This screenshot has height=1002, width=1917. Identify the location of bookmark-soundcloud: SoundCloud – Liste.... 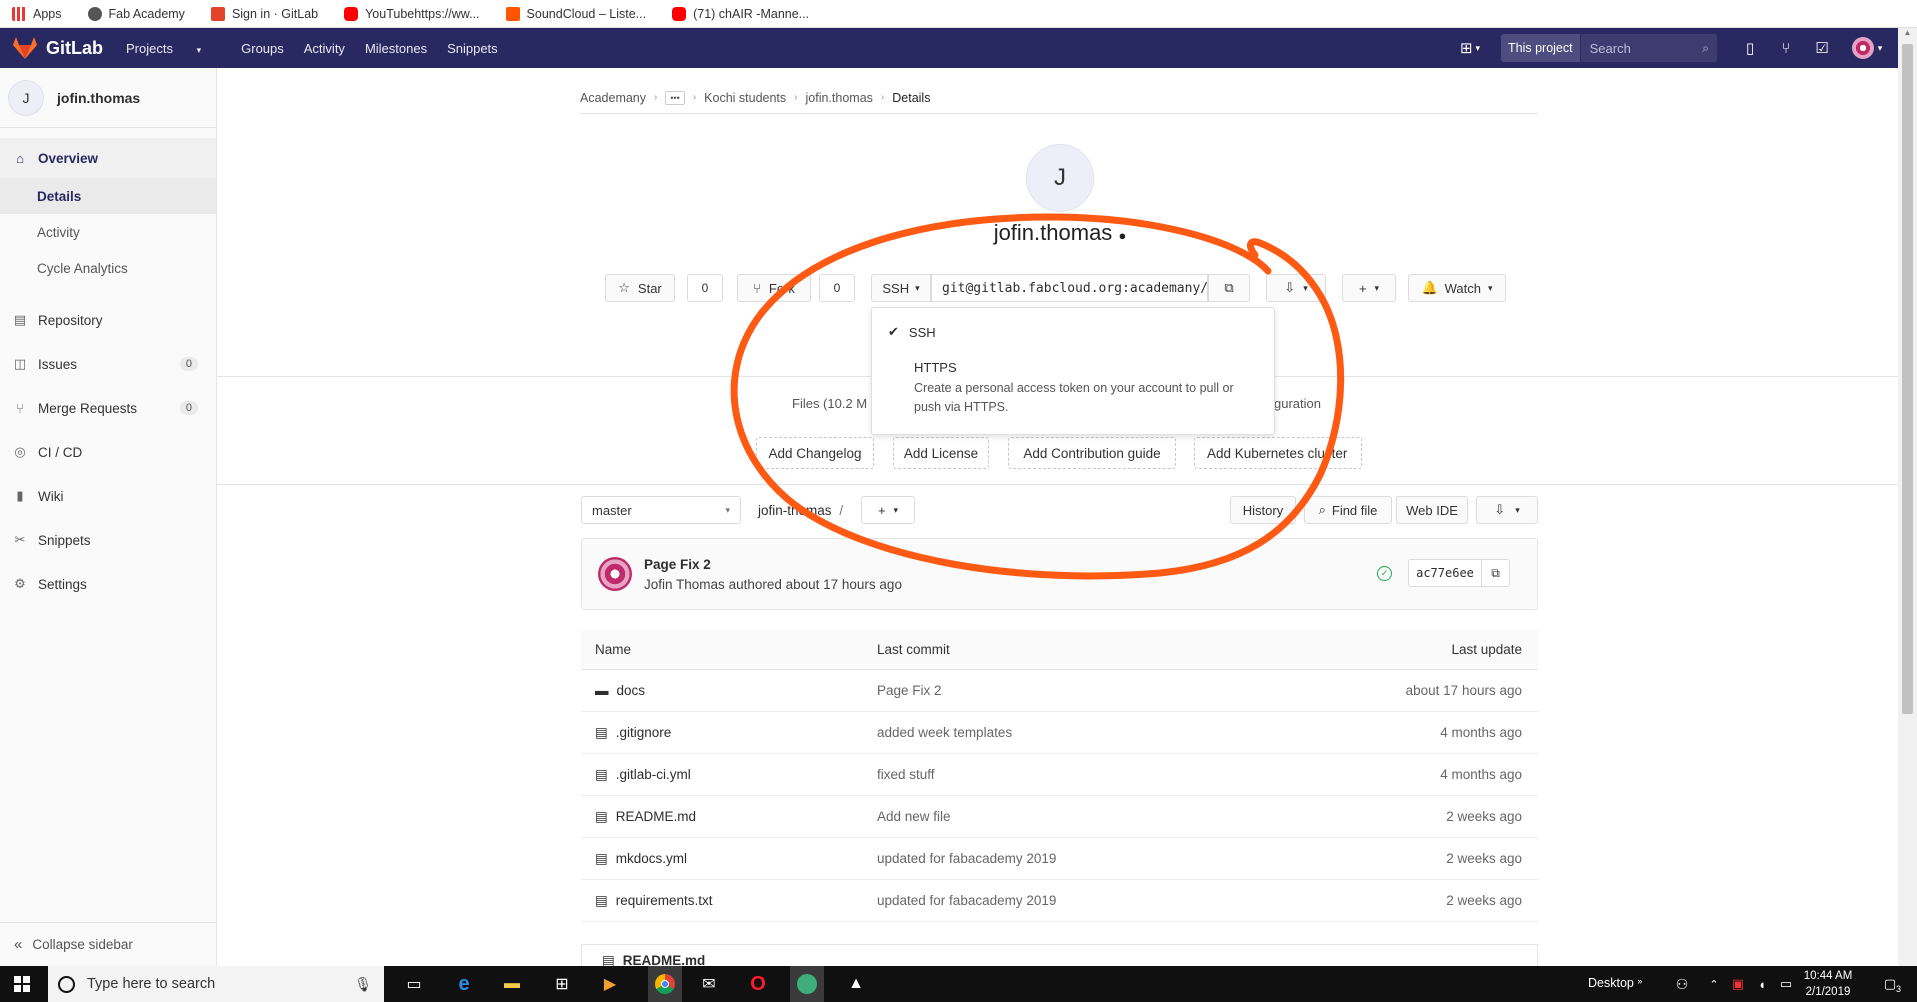
(575, 13).